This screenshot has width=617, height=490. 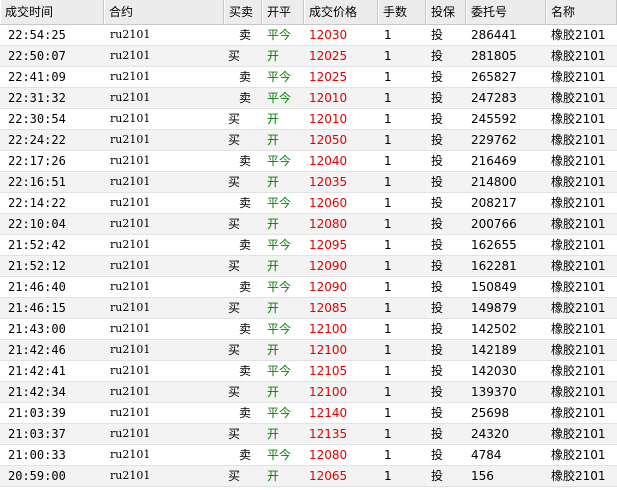 What do you see at coordinates (490, 434) in the screenshot?
I see `order-no-cell: 24320` at bounding box center [490, 434].